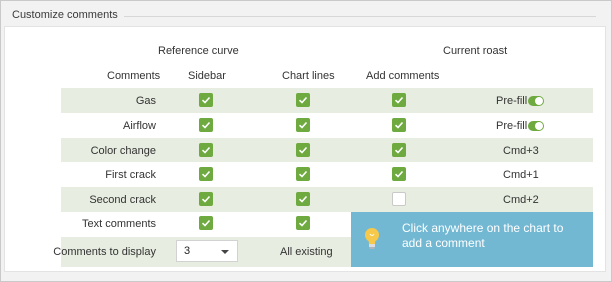  What do you see at coordinates (399, 199) in the screenshot?
I see `add-comments-checkbox-second-crack` at bounding box center [399, 199].